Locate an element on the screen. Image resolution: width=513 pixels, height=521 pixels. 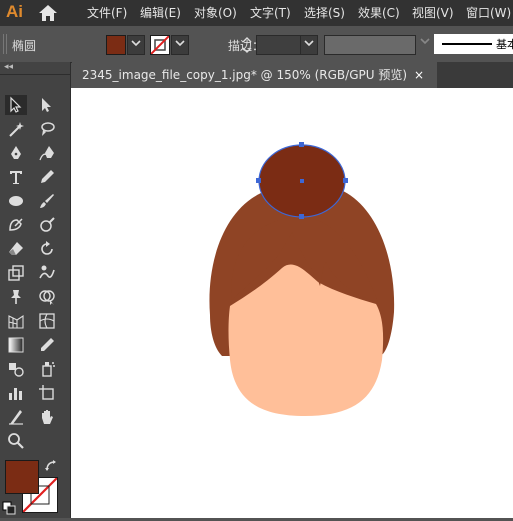
ellipse-tool is located at coordinates (16, 201).